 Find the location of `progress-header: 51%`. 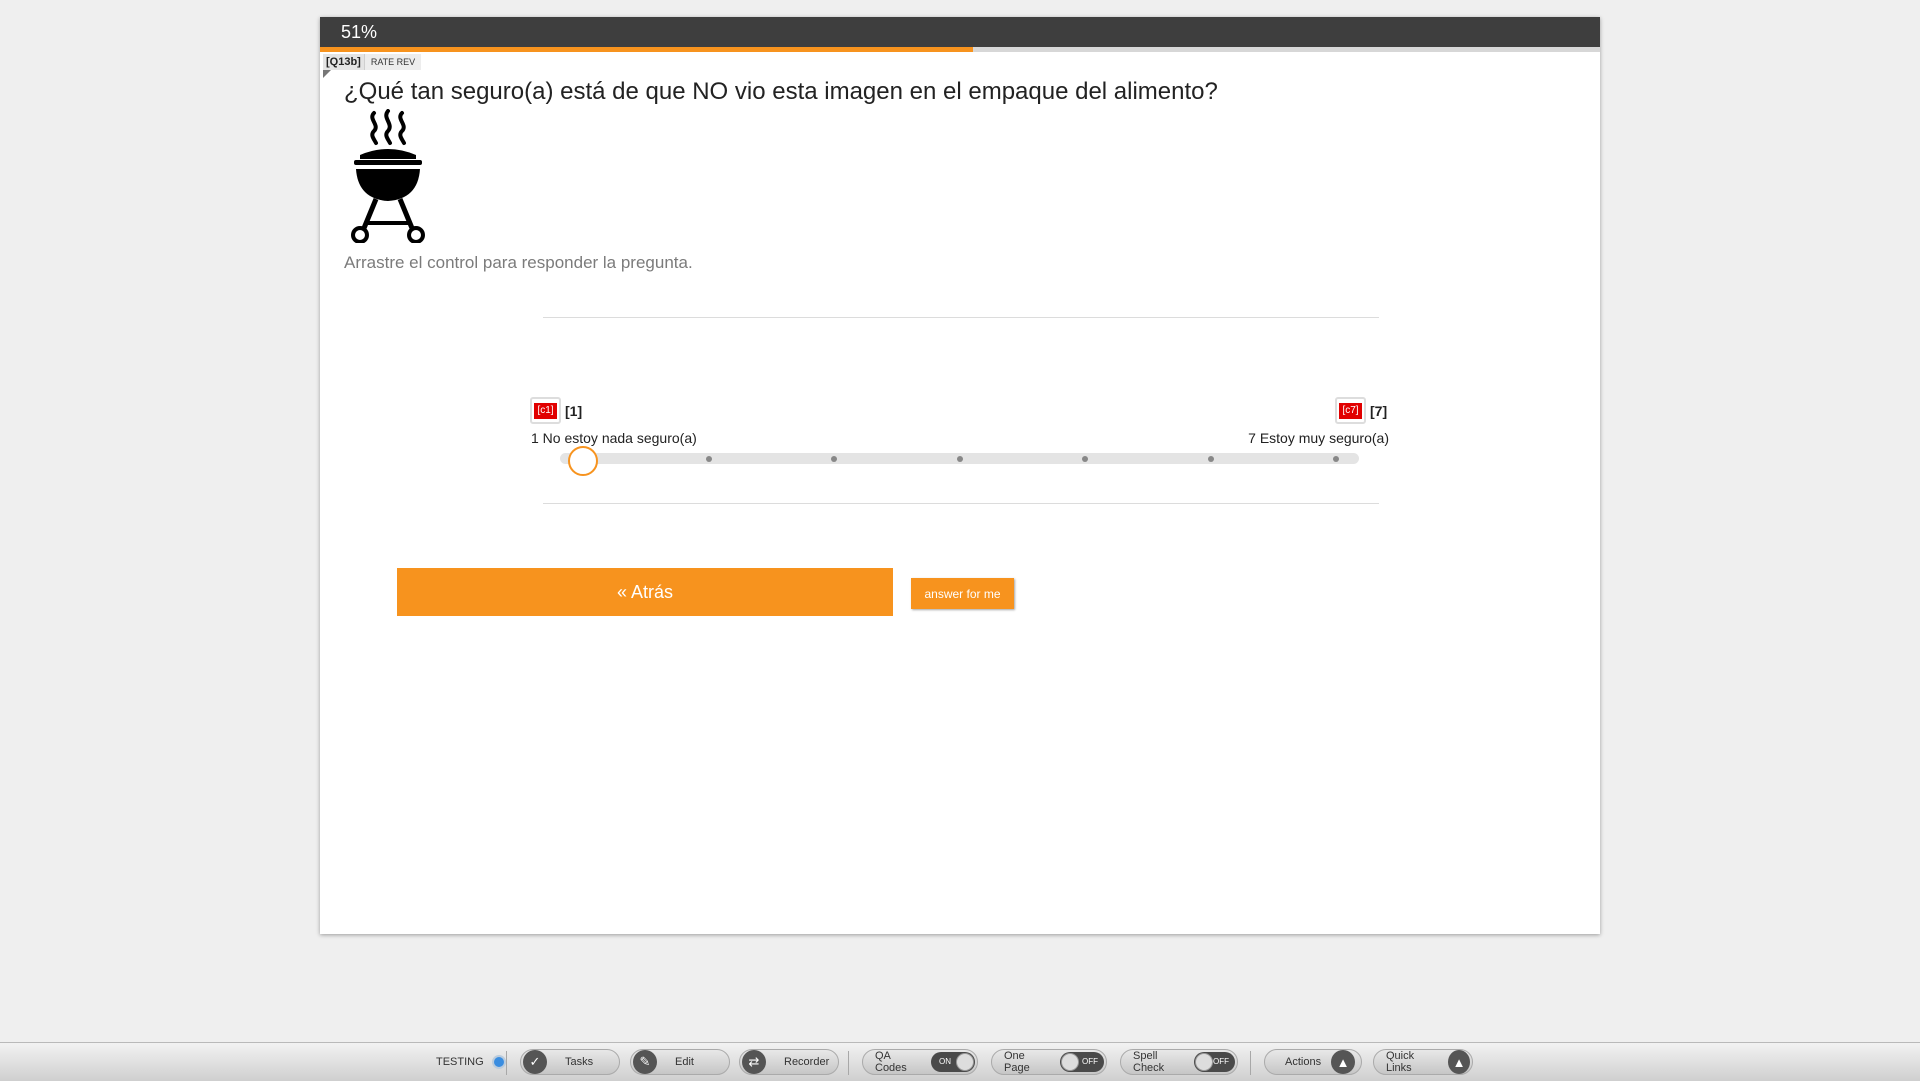

progress-header: 51% is located at coordinates (960, 32).